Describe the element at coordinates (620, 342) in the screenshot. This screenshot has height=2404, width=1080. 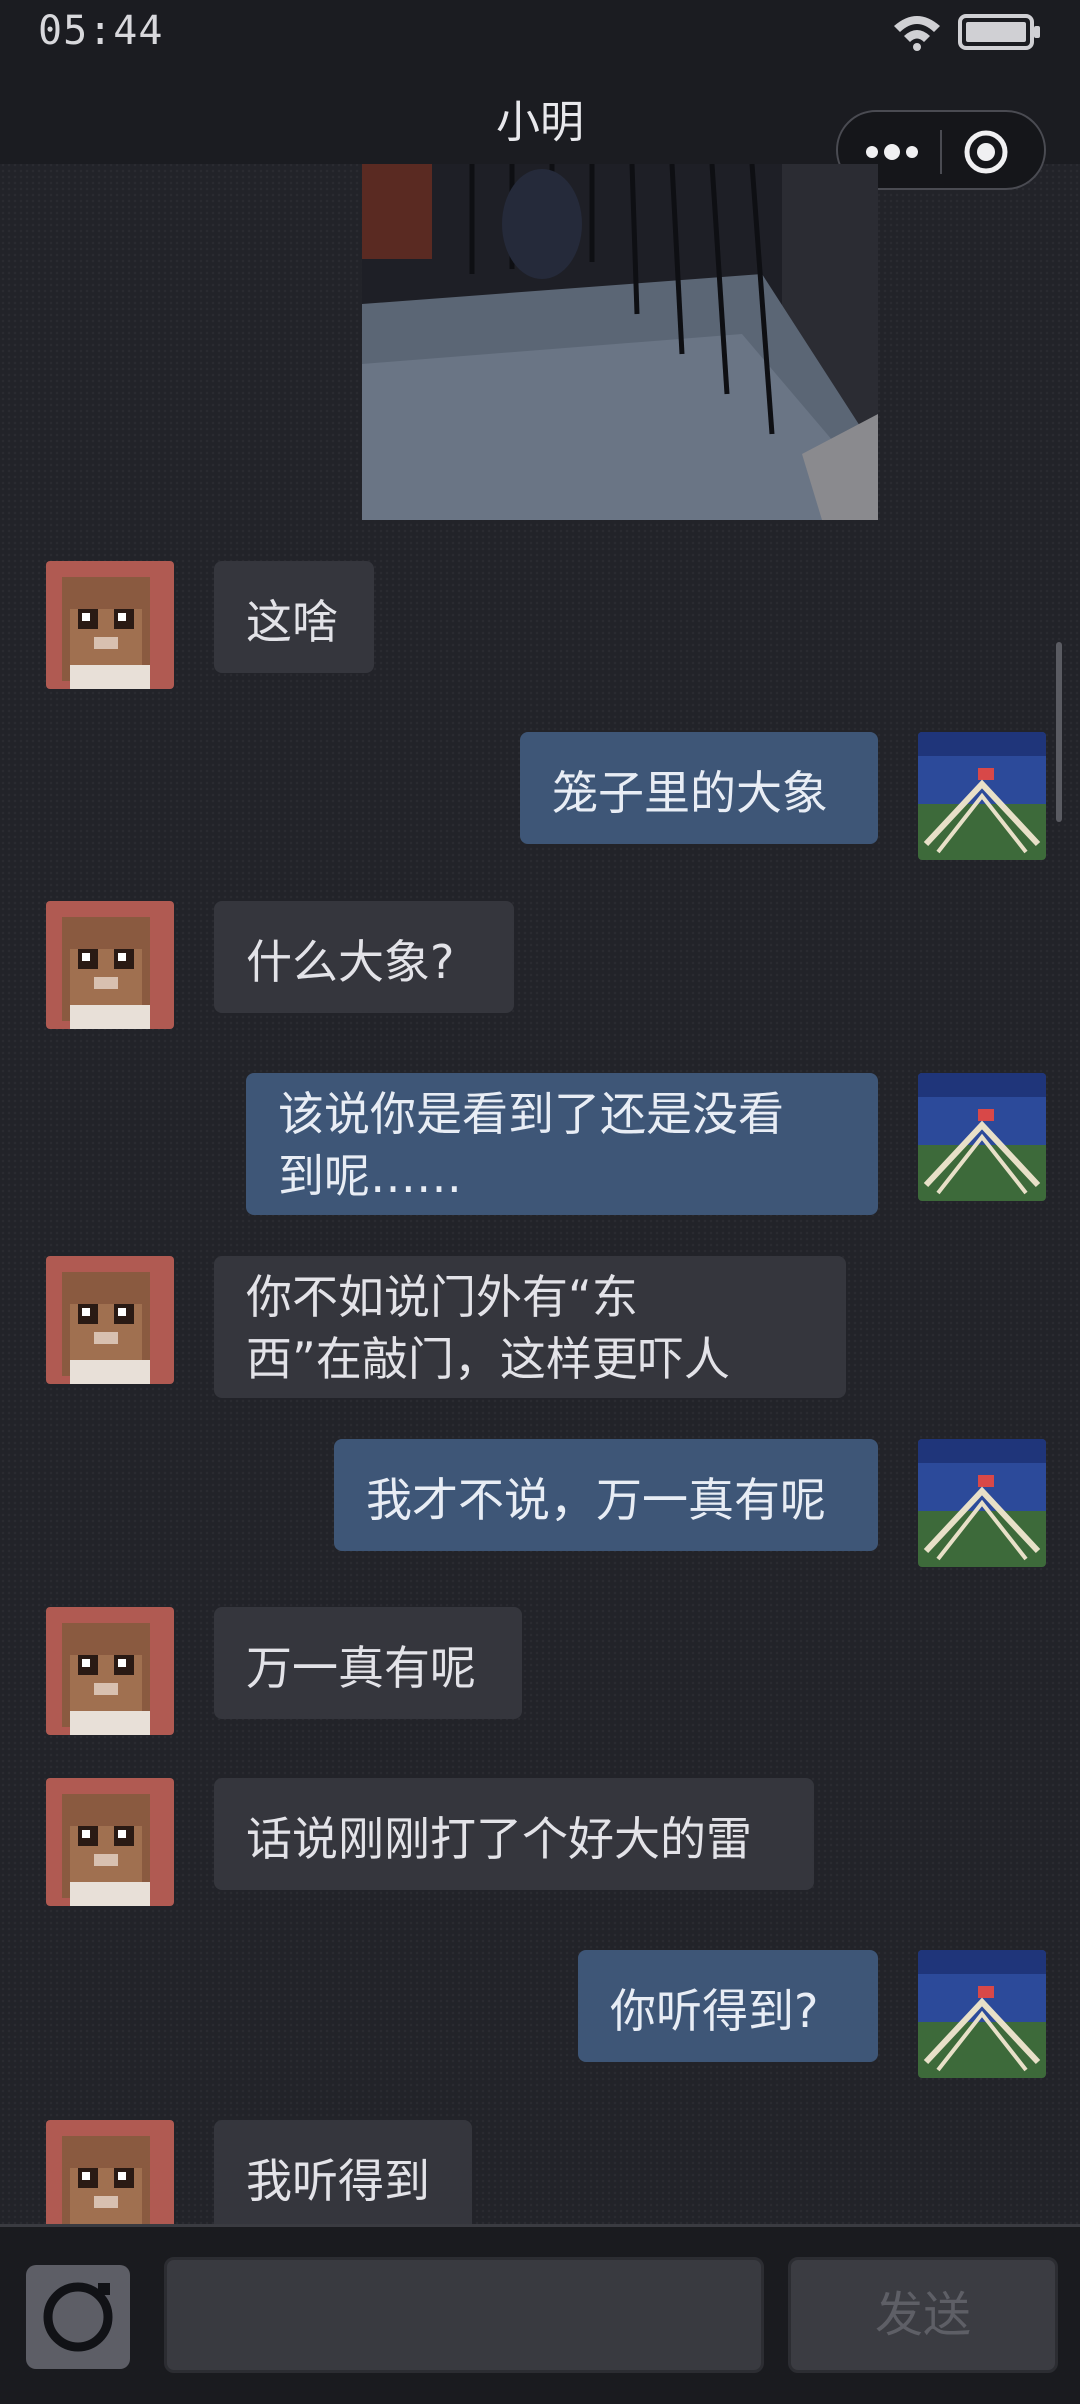
I see `photo-message` at that location.